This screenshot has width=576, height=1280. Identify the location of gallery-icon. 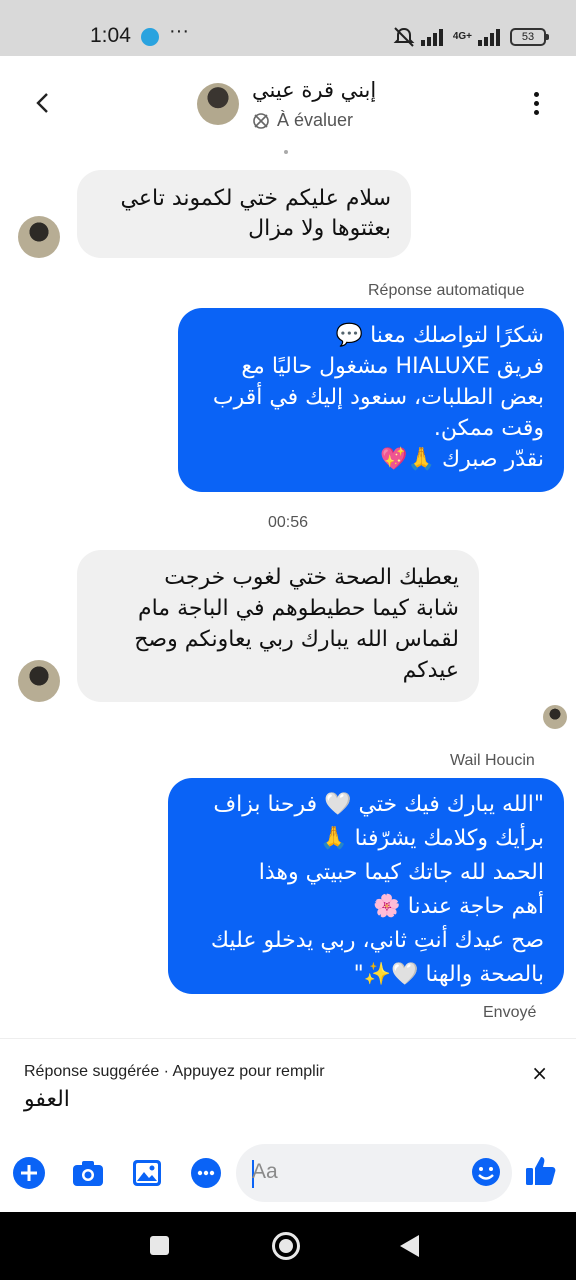
(147, 1173).